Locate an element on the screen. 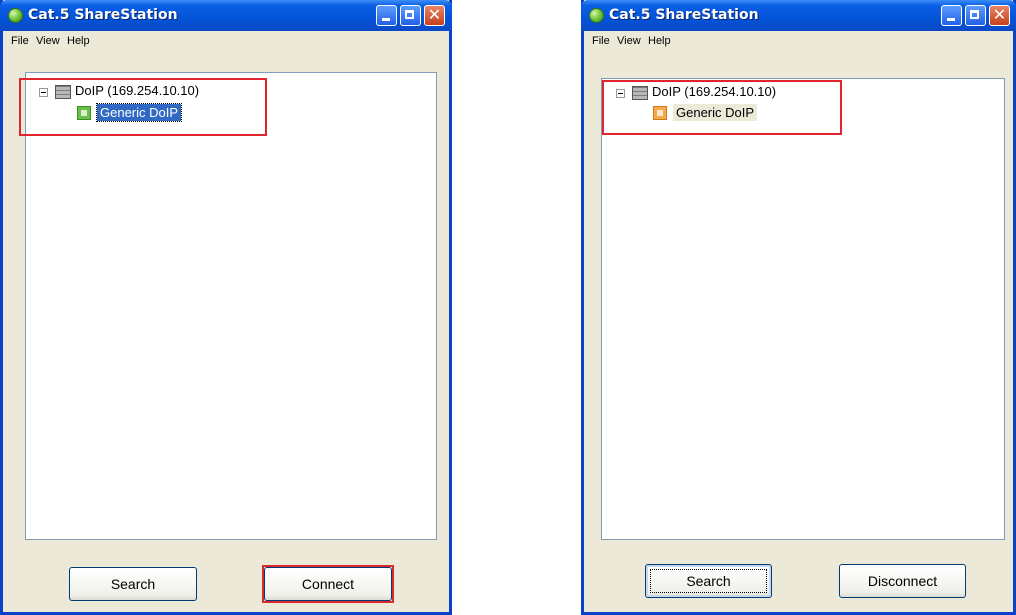 This screenshot has width=1016, height=615. device-available-icon is located at coordinates (84, 113).